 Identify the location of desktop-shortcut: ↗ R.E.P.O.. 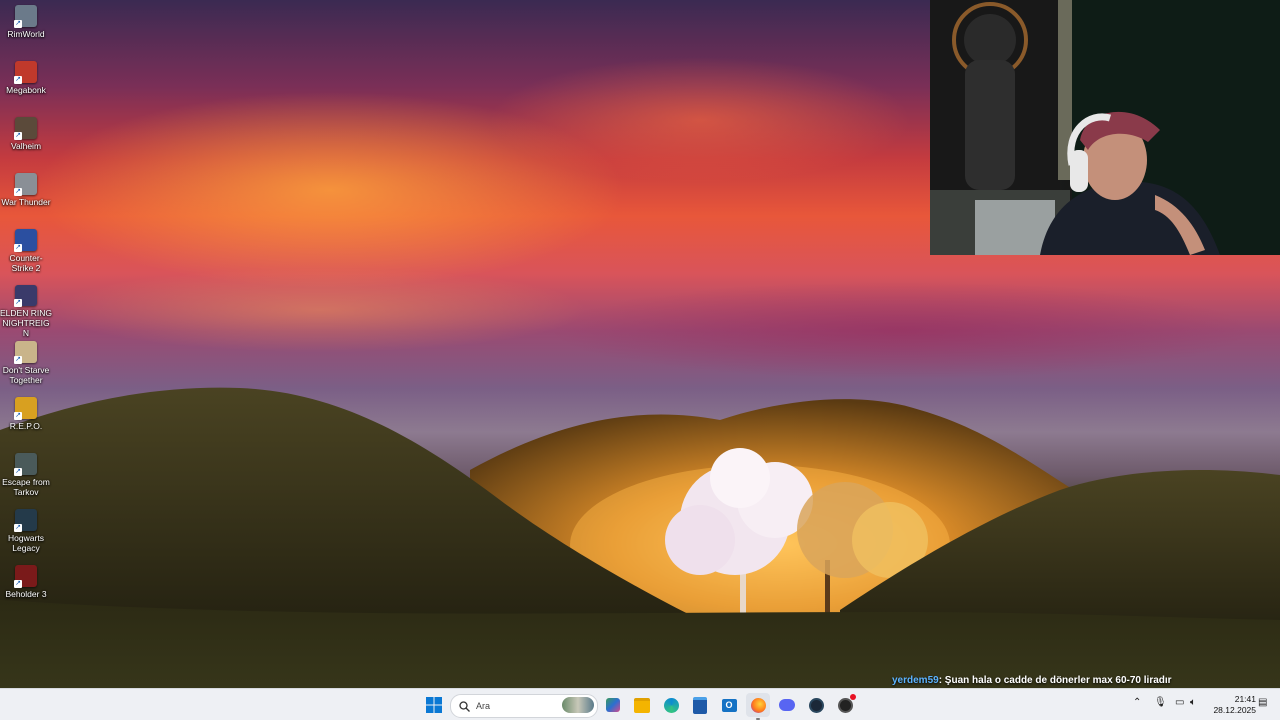
(26, 422).